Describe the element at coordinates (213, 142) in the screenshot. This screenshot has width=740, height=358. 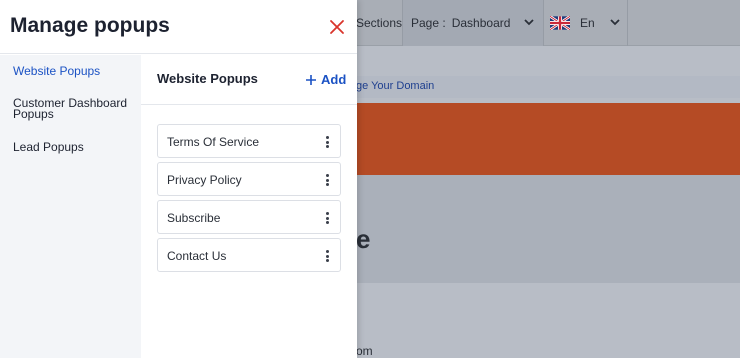
I see `popup-name: Terms Of Service` at that location.